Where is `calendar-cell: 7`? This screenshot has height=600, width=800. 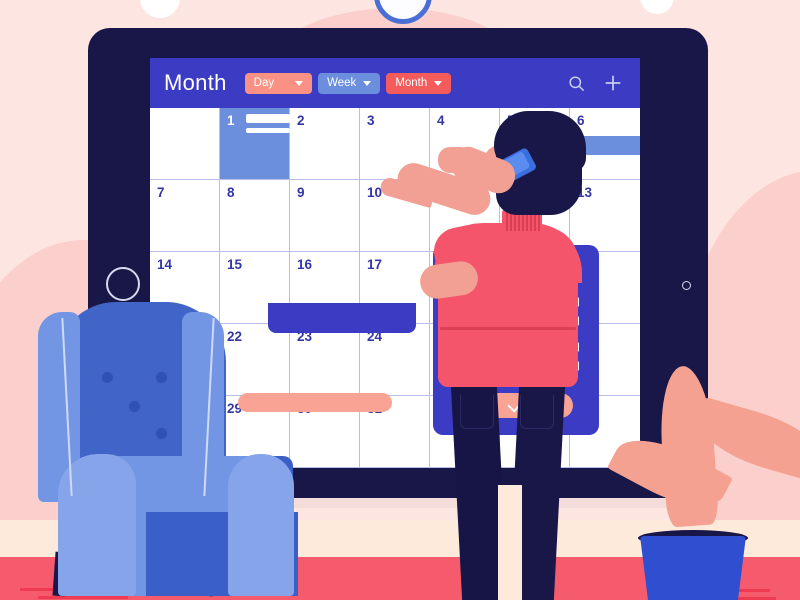 calendar-cell: 7 is located at coordinates (185, 216).